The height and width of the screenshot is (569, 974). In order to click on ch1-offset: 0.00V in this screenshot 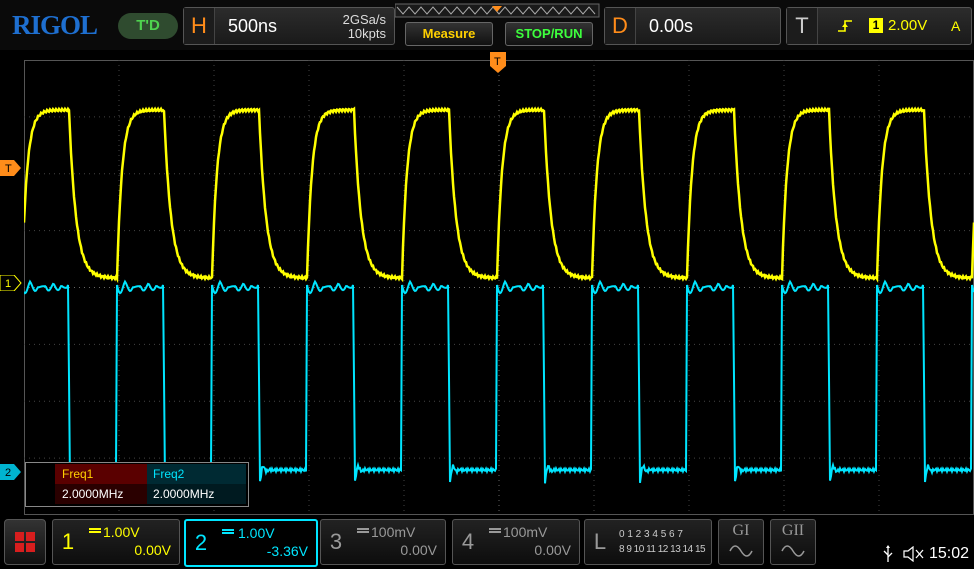, I will do `click(152, 550)`.